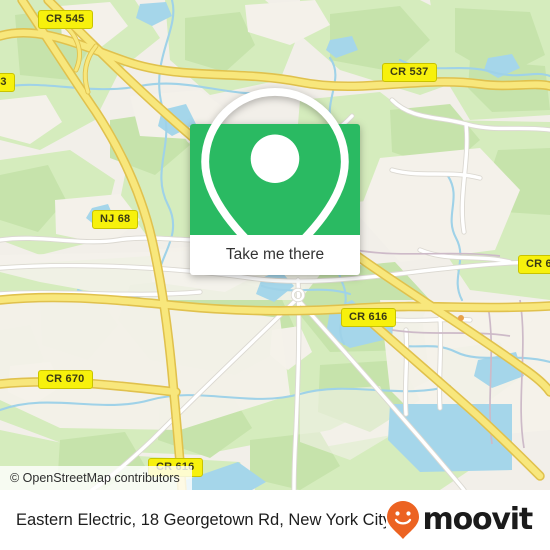 The image size is (550, 550). I want to click on map-pin-icon, so click(275, 180).